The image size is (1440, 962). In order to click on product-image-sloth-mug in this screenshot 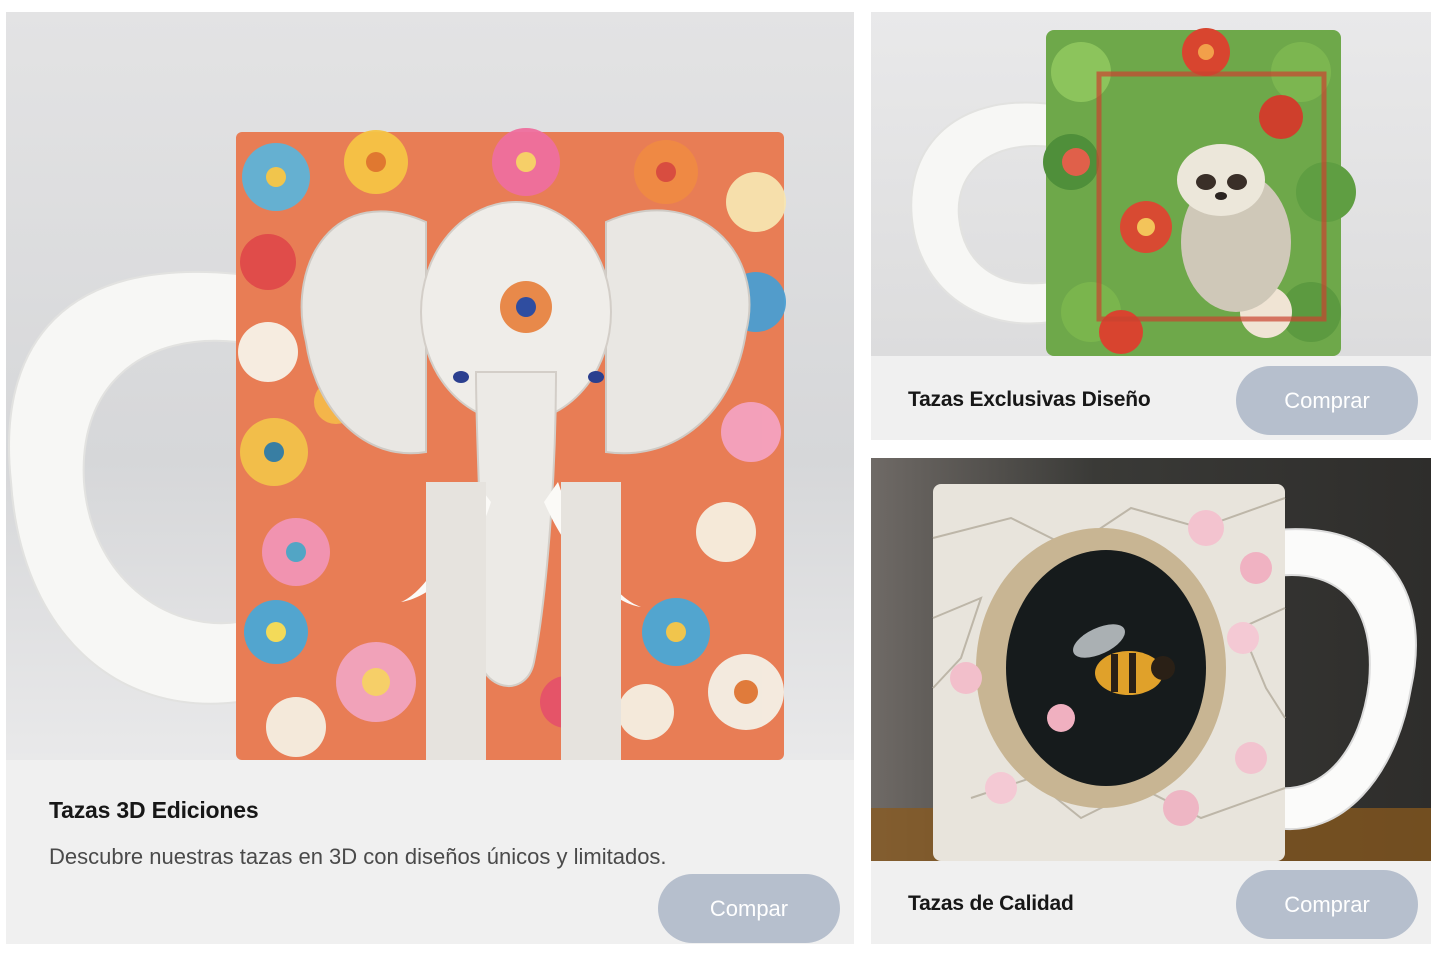, I will do `click(1151, 184)`.